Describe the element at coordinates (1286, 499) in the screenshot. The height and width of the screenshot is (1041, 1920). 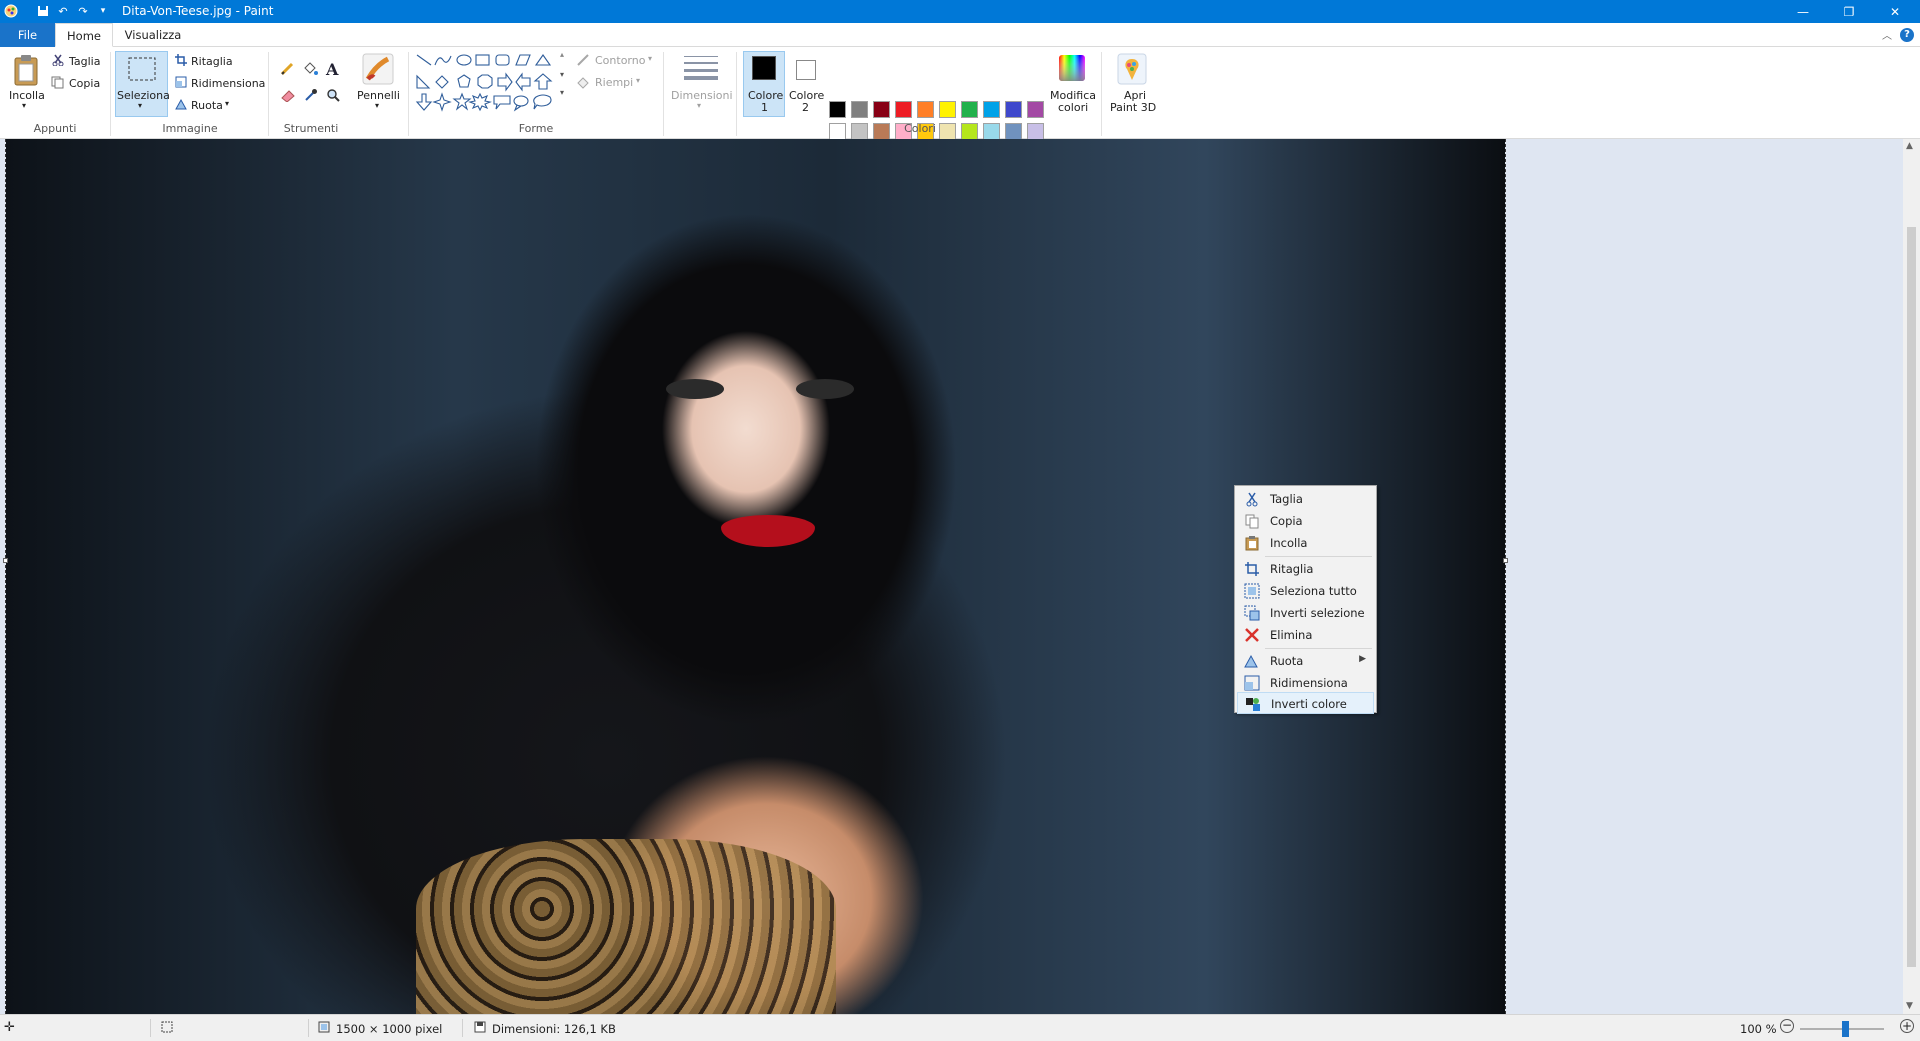
I see `menu-item-label: Taglia` at that location.